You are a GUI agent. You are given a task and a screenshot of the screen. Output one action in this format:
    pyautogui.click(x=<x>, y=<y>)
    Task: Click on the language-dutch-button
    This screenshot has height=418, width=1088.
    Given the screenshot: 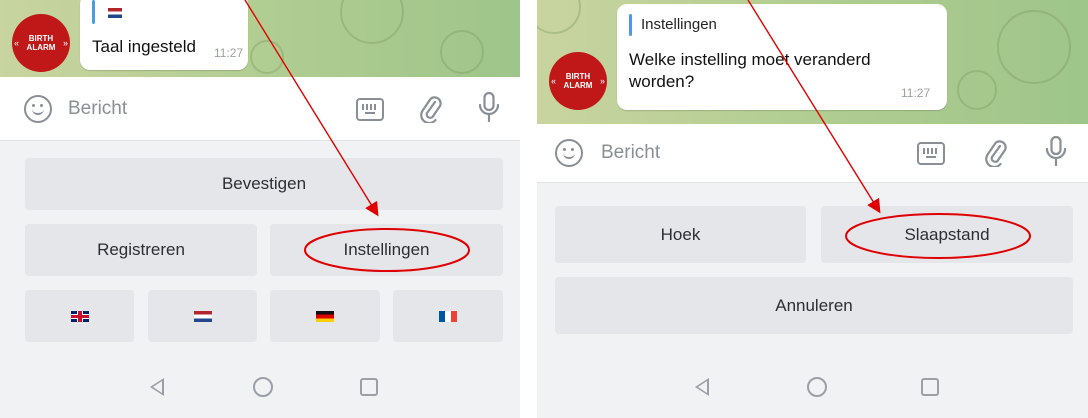 What is the action you would take?
    pyautogui.click(x=202, y=316)
    